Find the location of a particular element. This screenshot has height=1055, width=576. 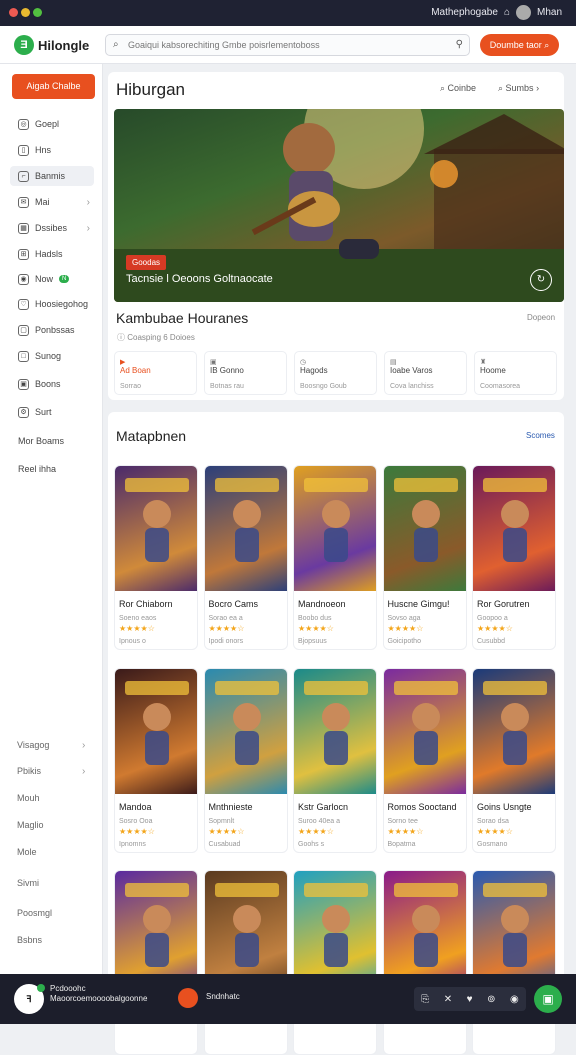

sidebar-item-7: ♡ Hoosiegohog is located at coordinates (52, 304).